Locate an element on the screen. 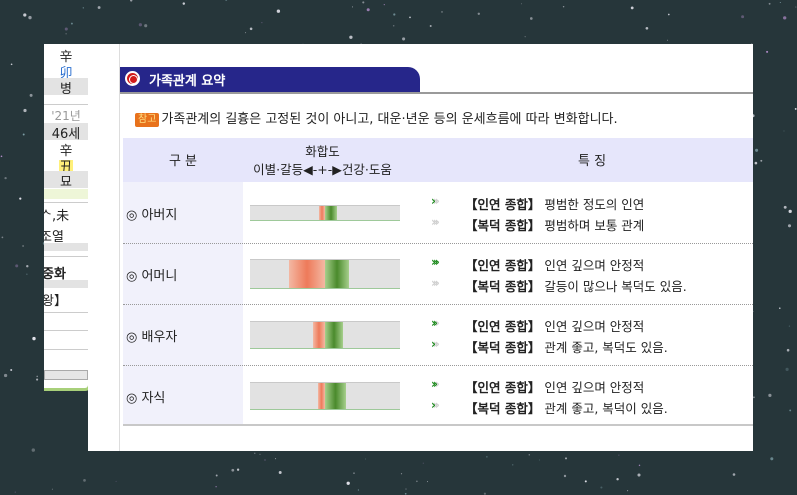 The width and height of the screenshot is (797, 495). left-side-panel: 辛 卯 병 '21년 46세 辛 丑 묘 ᄉ,未 조열 중화 왕】 is located at coordinates (67, 217).